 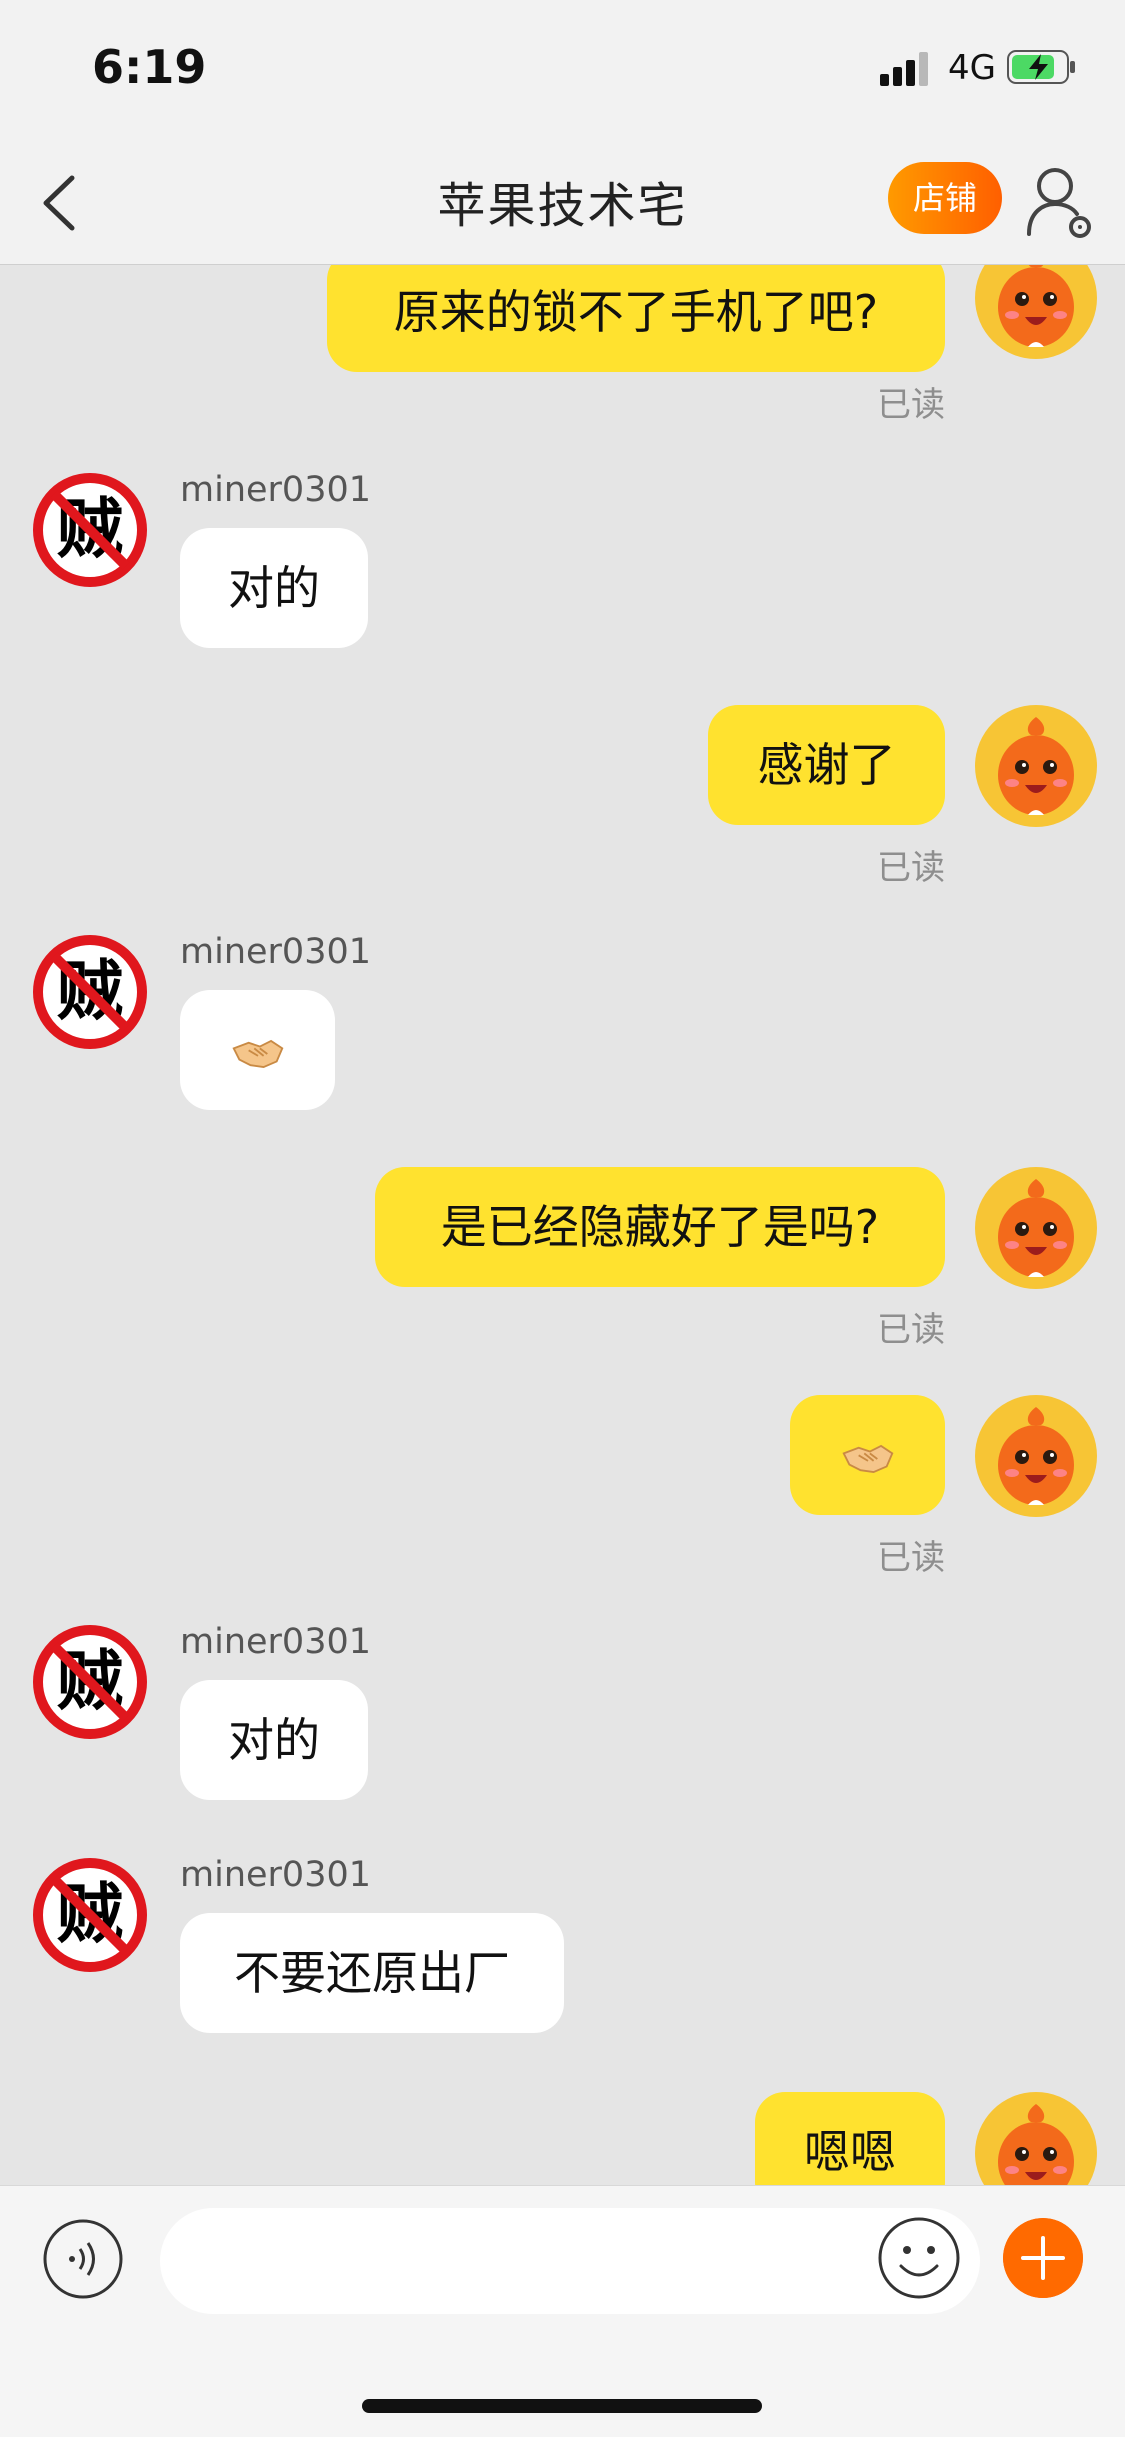 What do you see at coordinates (570, 2261) in the screenshot?
I see `message-input` at bounding box center [570, 2261].